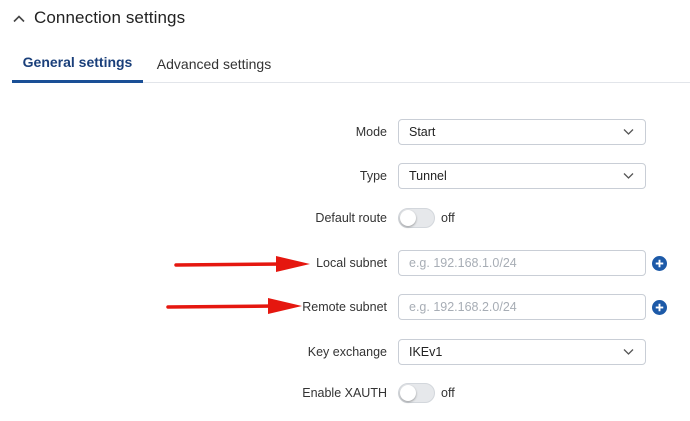 The width and height of the screenshot is (690, 421). Describe the element at coordinates (422, 132) in the screenshot. I see `mode-value: Start` at that location.